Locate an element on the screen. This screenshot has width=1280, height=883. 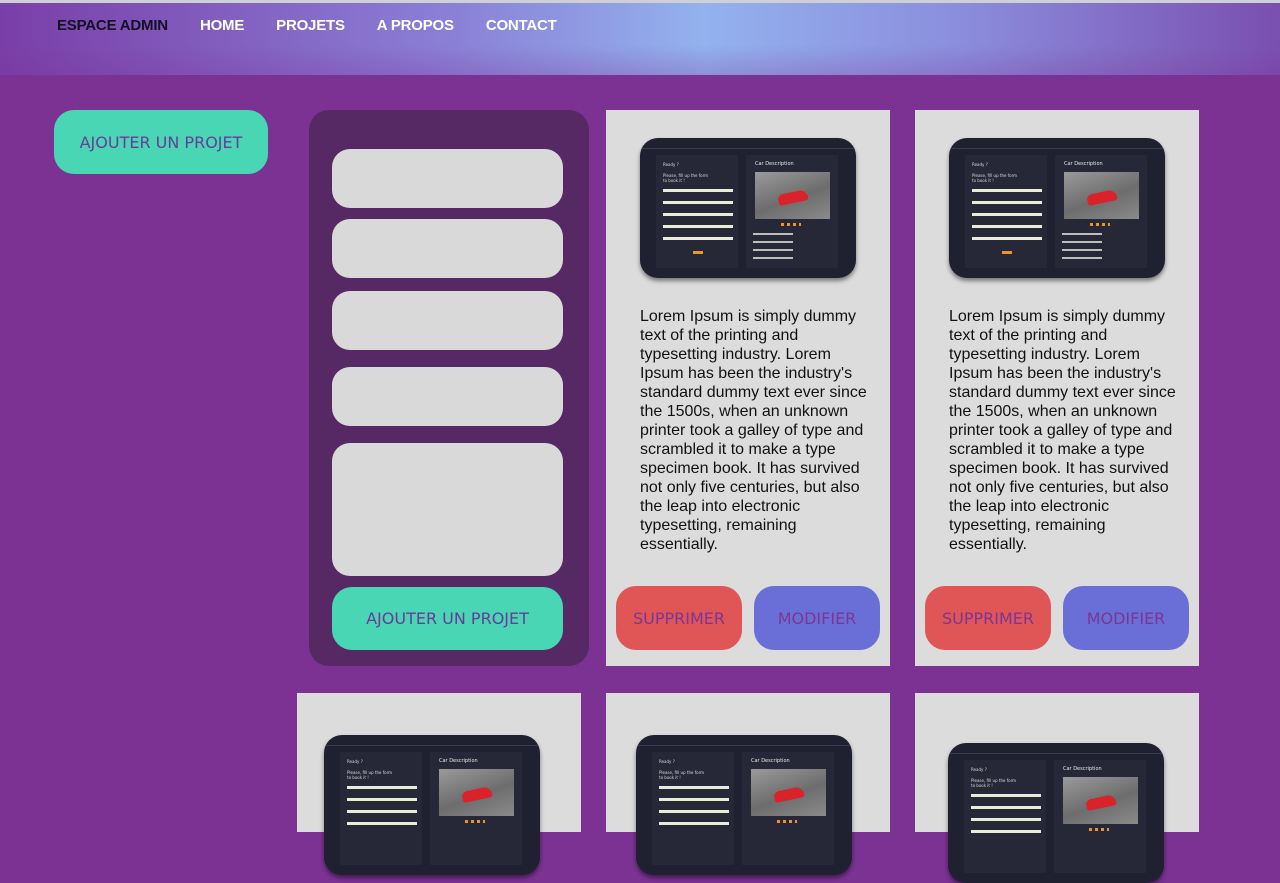
add-project-button: AJOUTER UN PROJET is located at coordinates (161, 142).